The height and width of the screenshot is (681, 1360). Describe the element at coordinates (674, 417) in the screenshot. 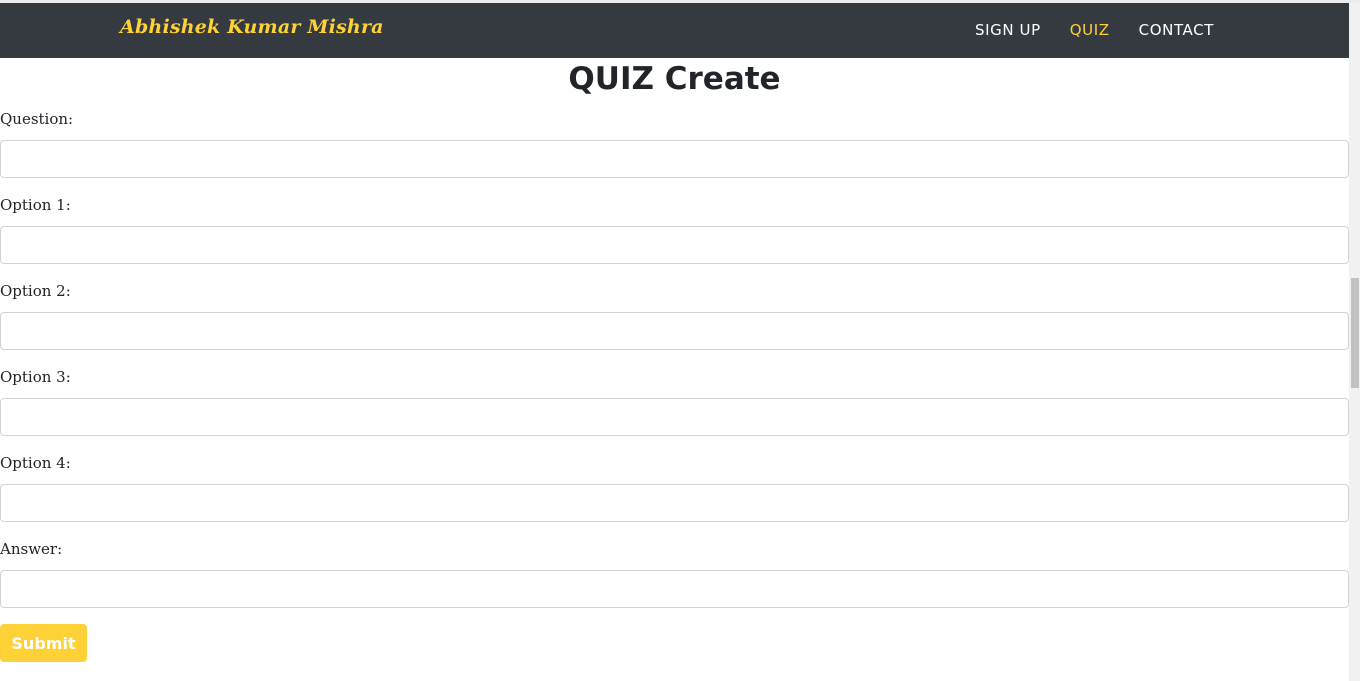

I see `option-3-input` at that location.